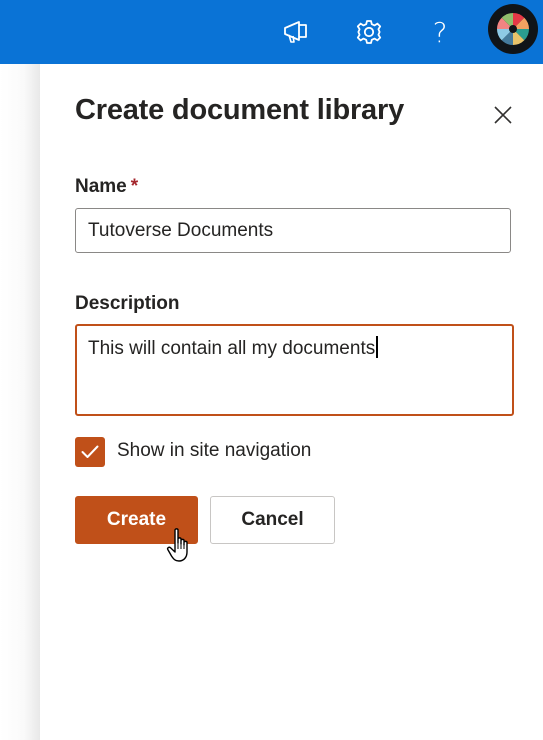 The image size is (543, 740). I want to click on required-indicator: *, so click(134, 186).